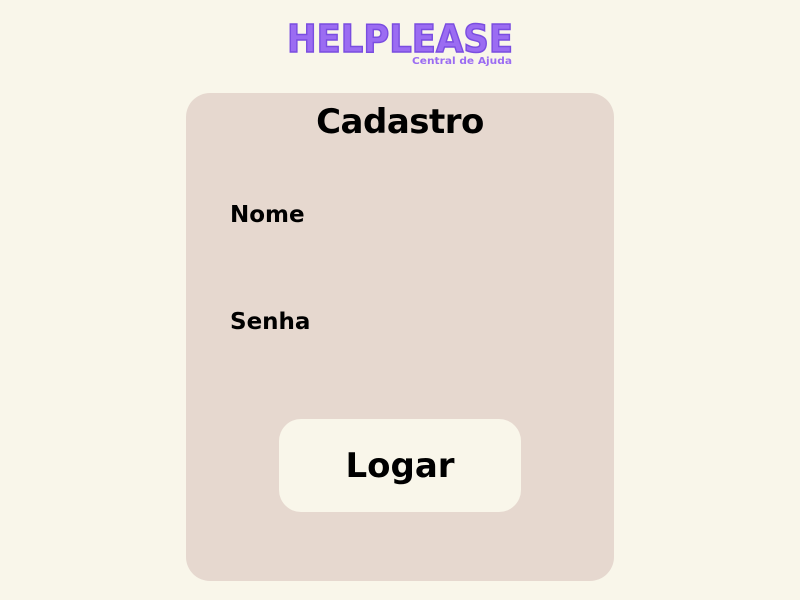 The width and height of the screenshot is (800, 600). What do you see at coordinates (400, 250) in the screenshot?
I see `name-input` at bounding box center [400, 250].